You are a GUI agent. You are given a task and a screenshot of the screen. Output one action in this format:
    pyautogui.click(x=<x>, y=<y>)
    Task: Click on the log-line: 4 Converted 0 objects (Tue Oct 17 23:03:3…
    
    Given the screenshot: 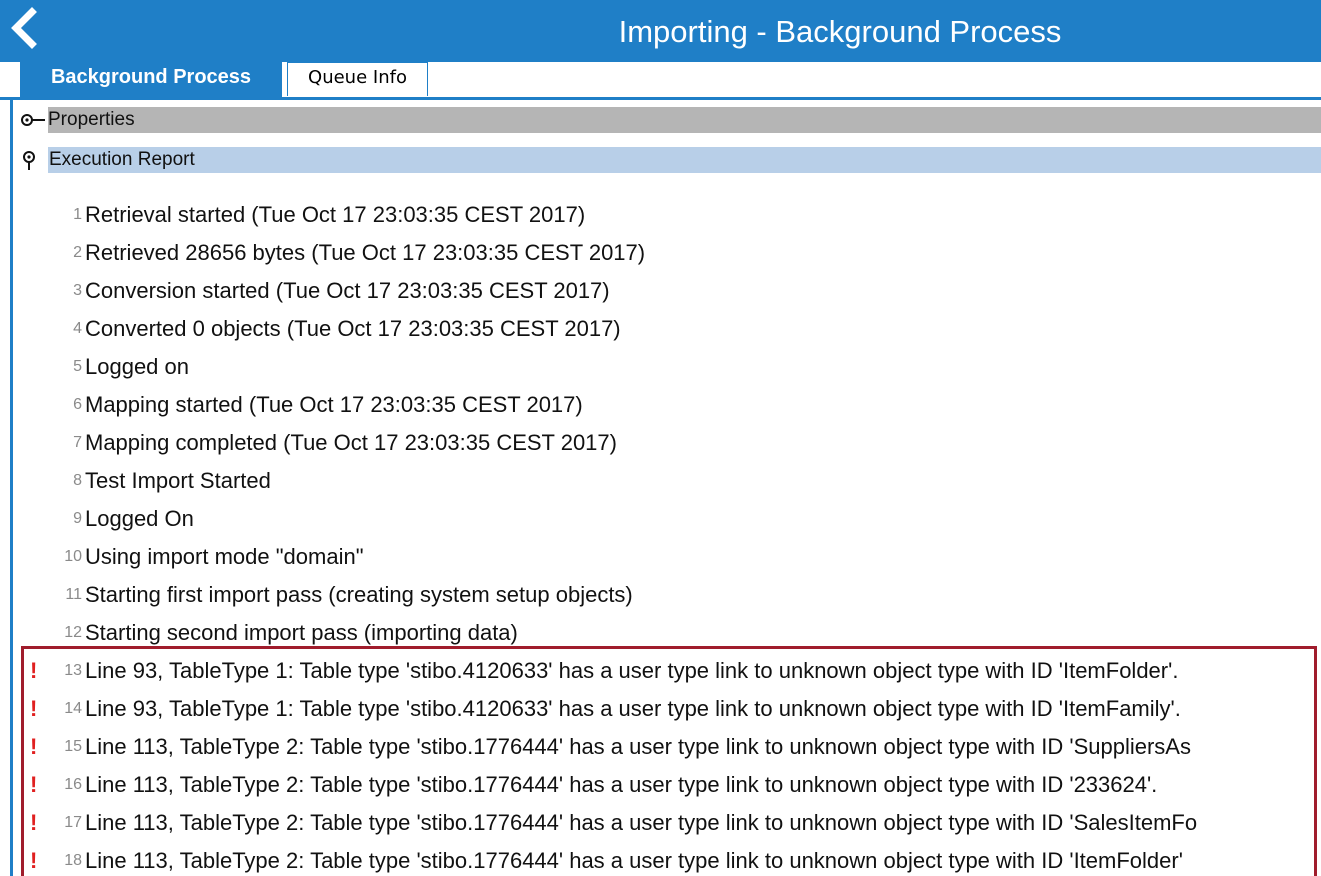 What is the action you would take?
    pyautogui.click(x=667, y=329)
    